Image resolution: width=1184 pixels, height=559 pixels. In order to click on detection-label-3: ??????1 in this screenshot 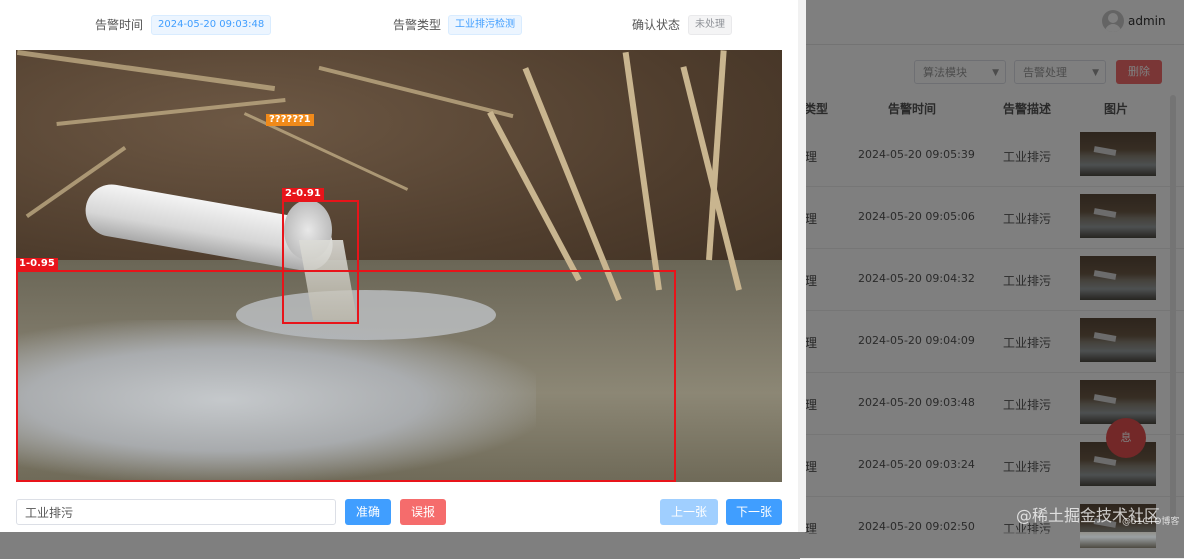, I will do `click(290, 120)`.